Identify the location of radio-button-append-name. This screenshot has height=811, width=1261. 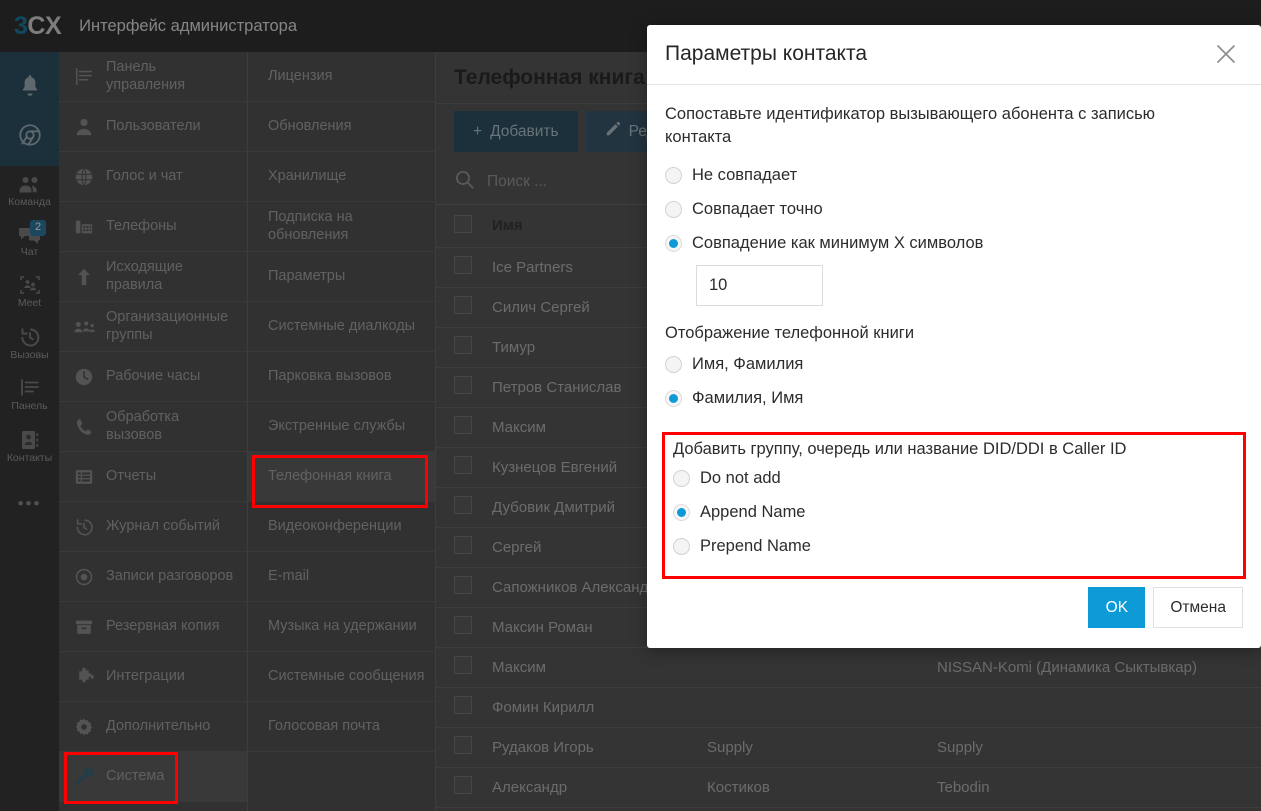
(681, 512).